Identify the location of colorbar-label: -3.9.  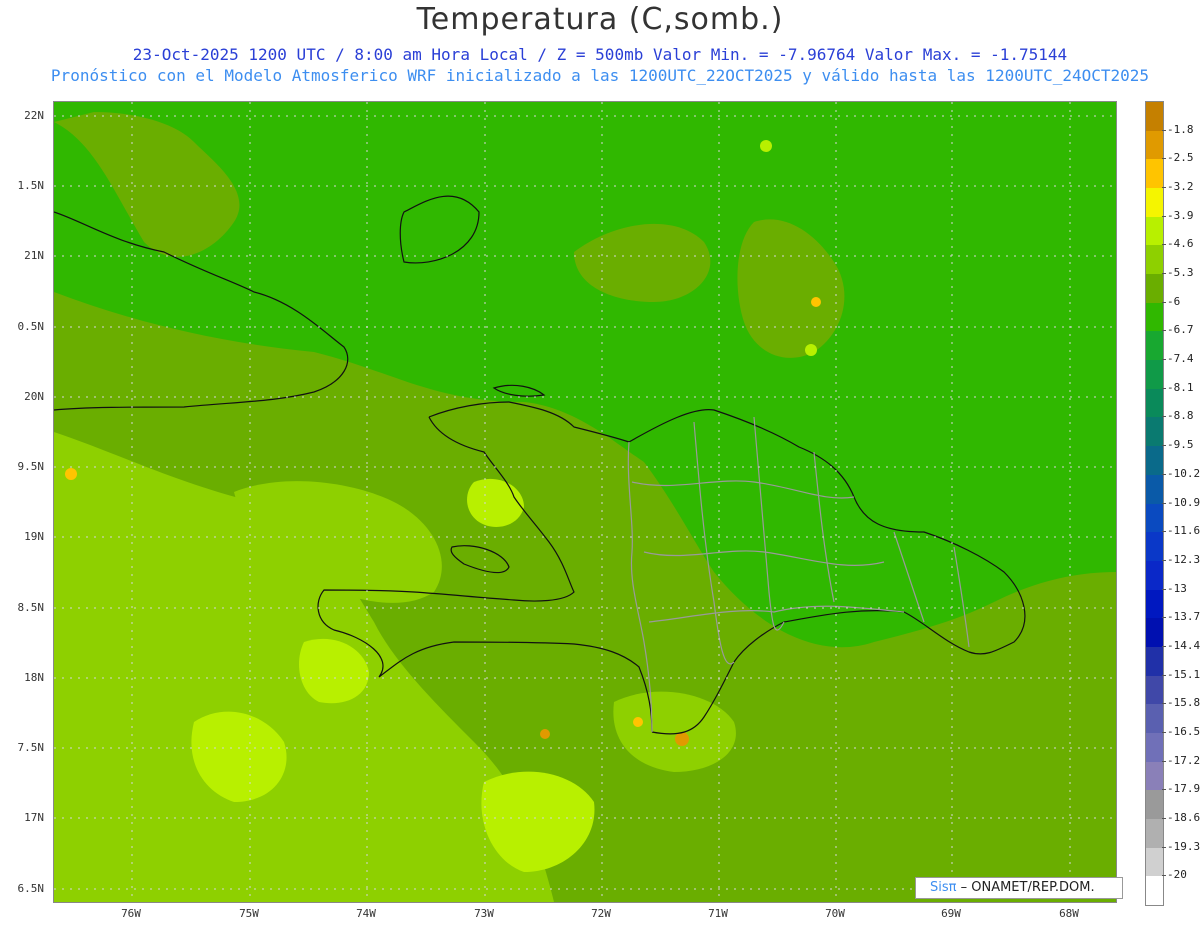
(1180, 215).